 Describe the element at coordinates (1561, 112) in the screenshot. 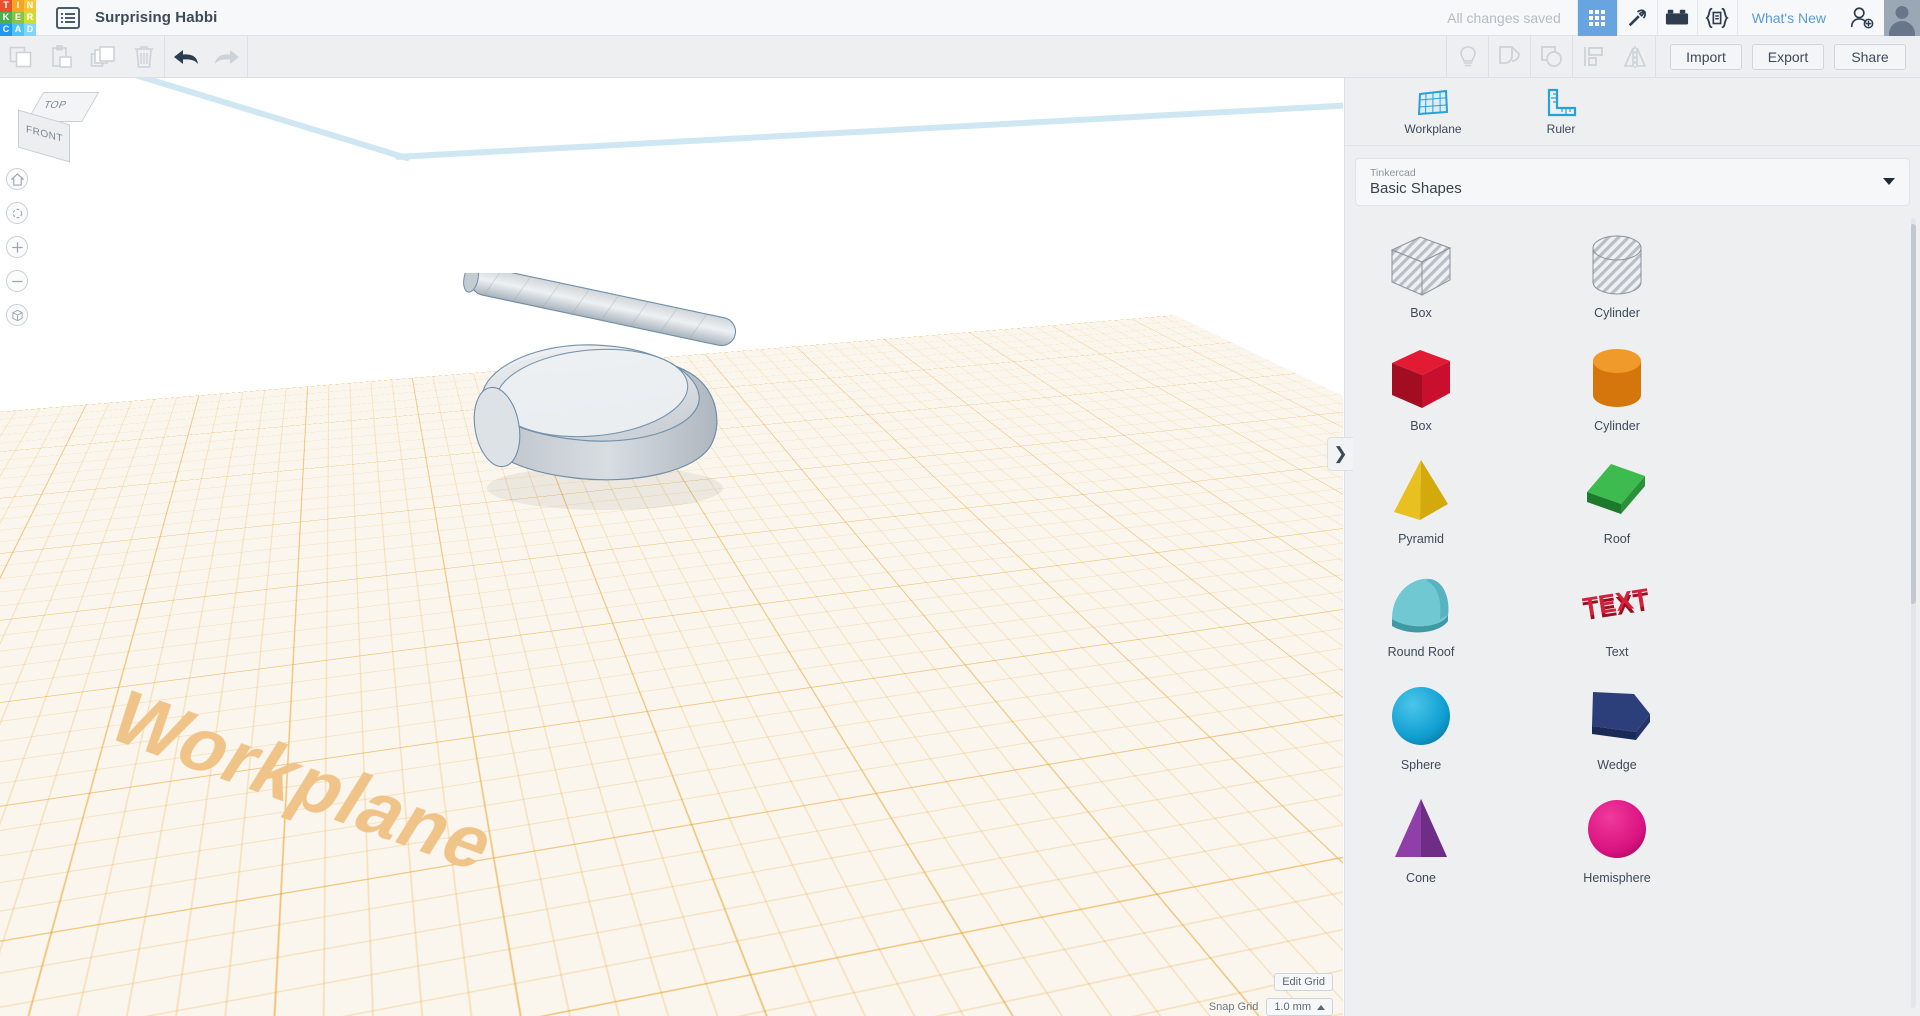

I see `ruler-tool: Ruler` at that location.